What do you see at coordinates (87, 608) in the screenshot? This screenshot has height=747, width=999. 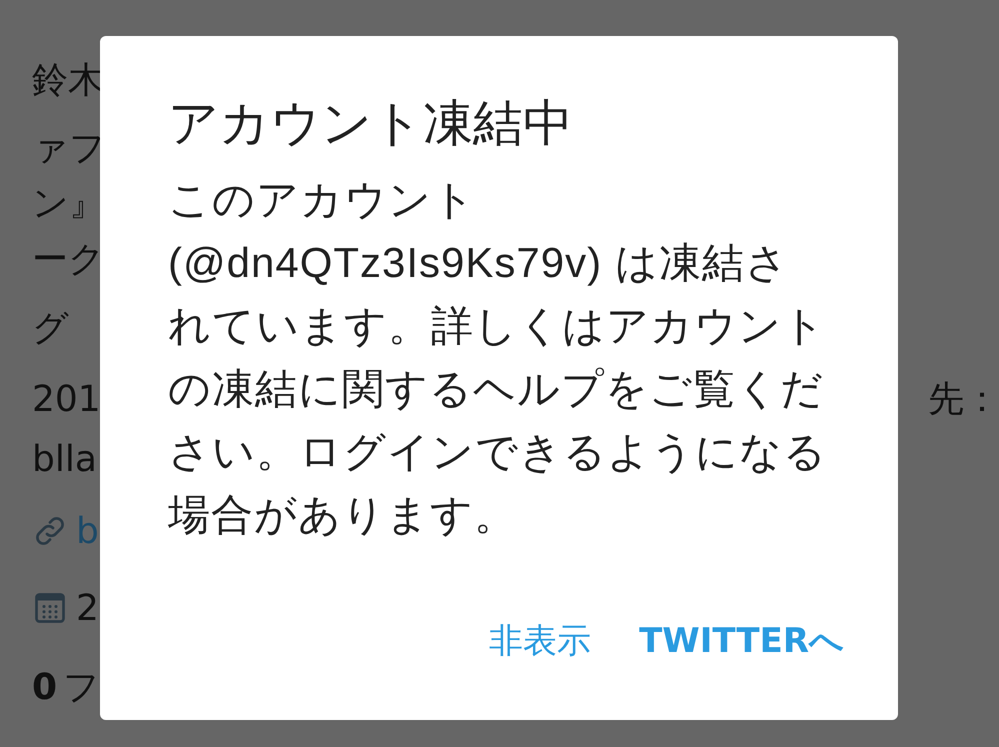 I see `profile-text: 2` at bounding box center [87, 608].